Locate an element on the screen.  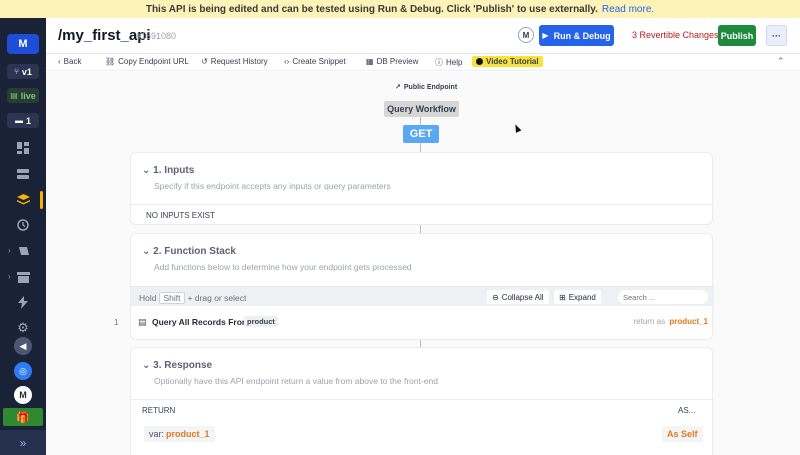
run-debug-button: ▶ Run & Debug is located at coordinates (576, 35).